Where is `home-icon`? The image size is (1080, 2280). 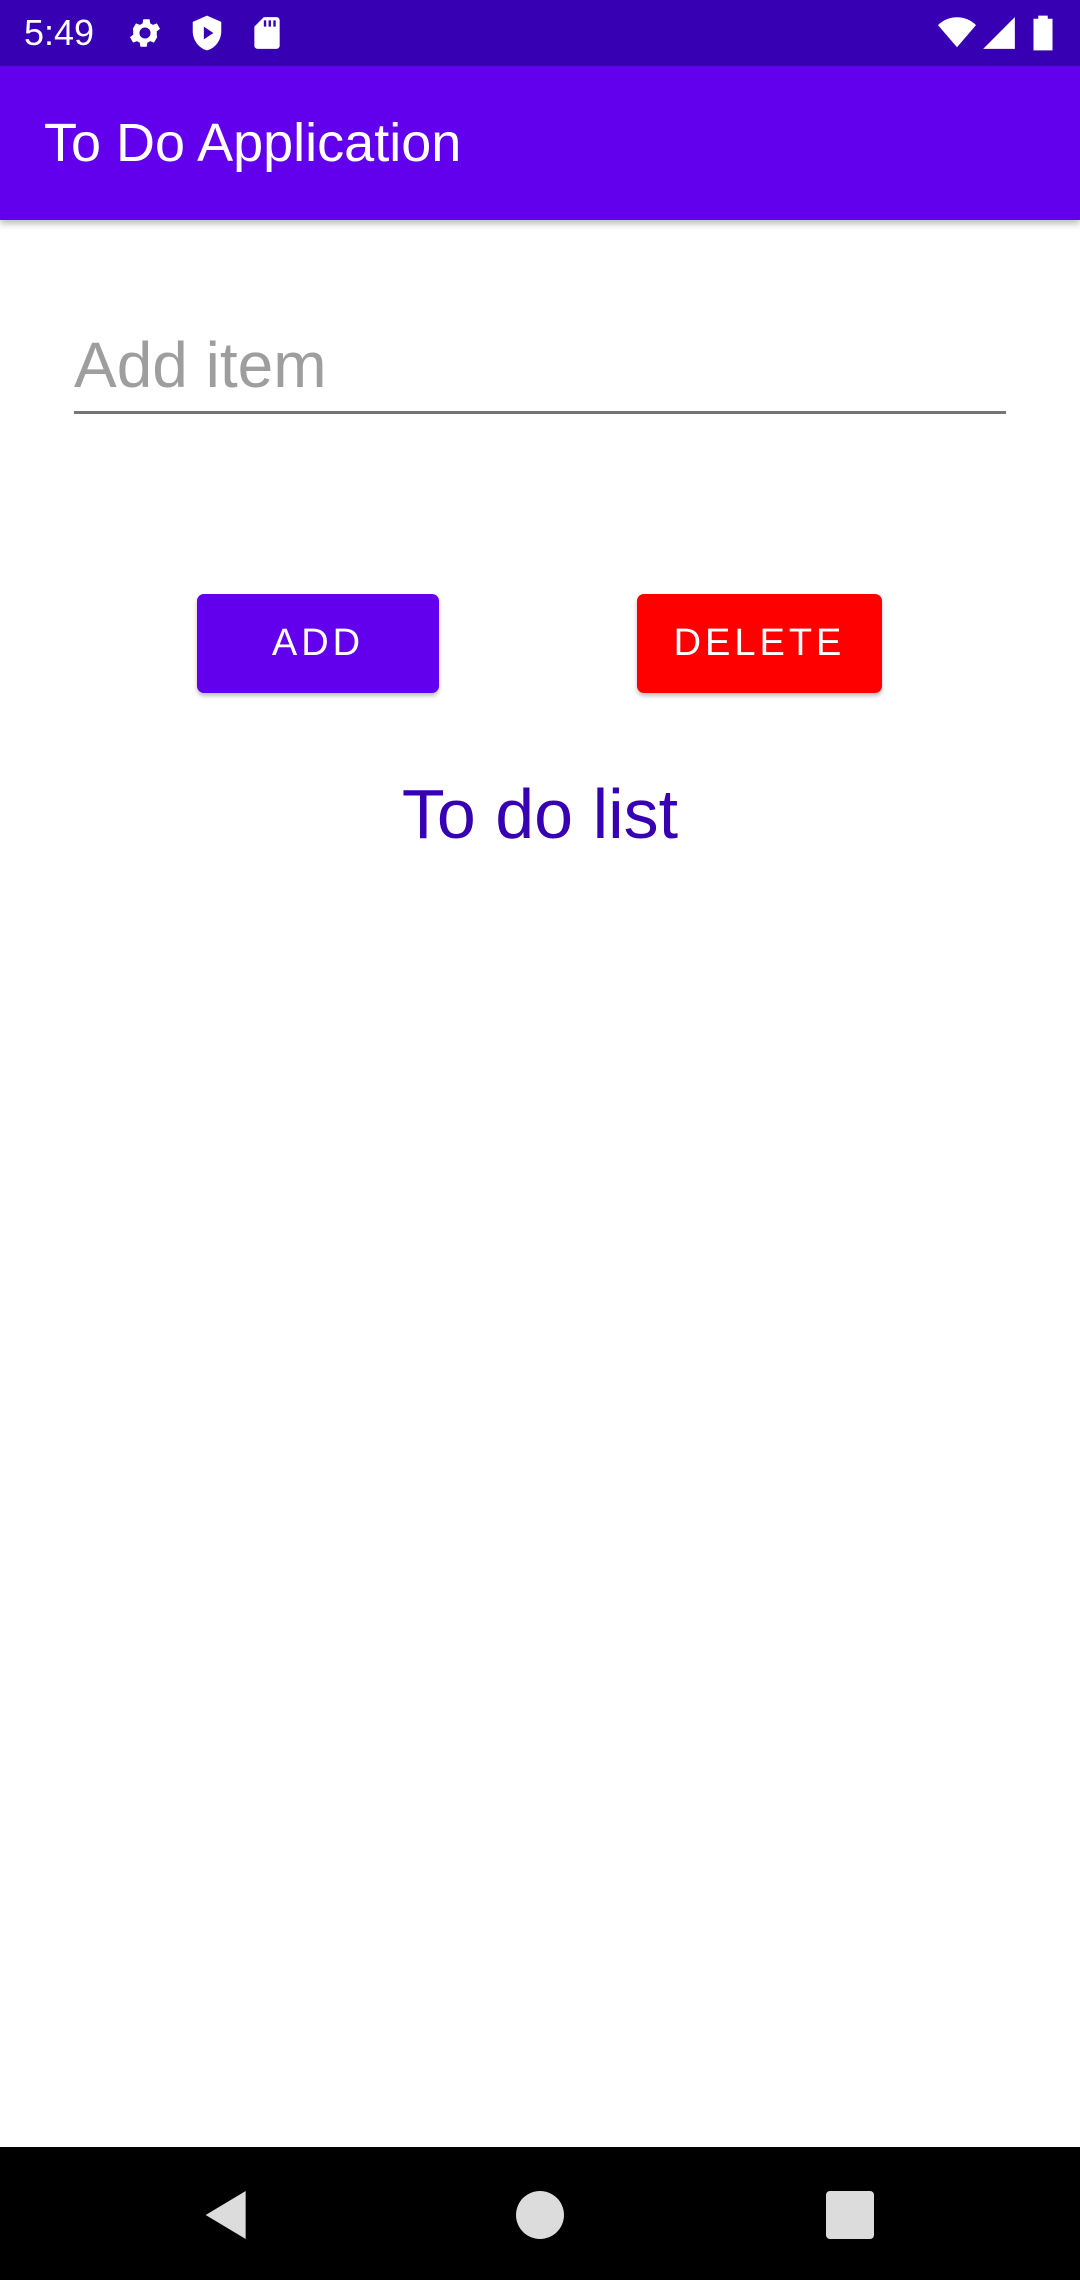
home-icon is located at coordinates (540, 2215).